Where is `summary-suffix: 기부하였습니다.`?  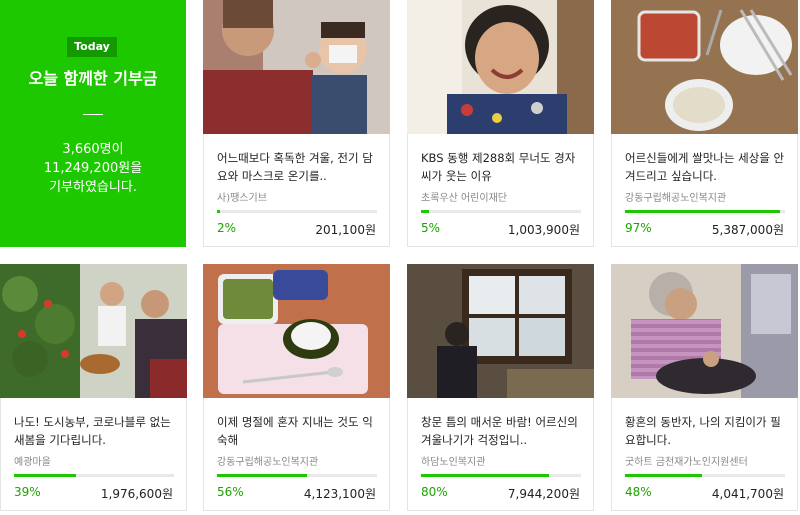
summary-suffix: 기부하였습니다. is located at coordinates (93, 187).